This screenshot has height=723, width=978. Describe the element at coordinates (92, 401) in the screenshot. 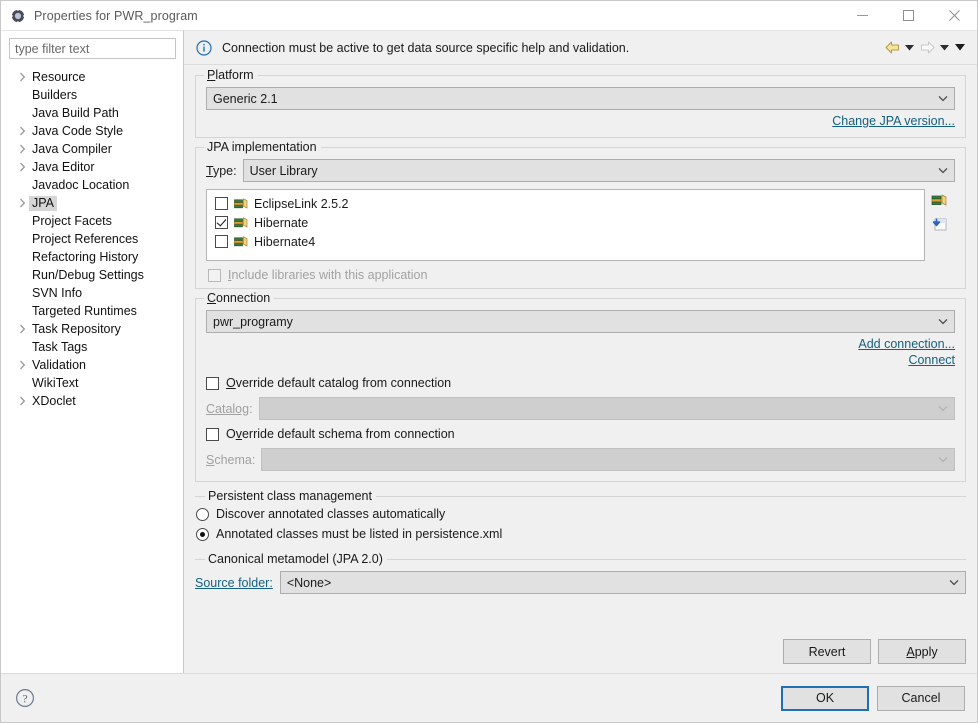

I see `sidebar-item-xdoclet: XDoclet` at that location.